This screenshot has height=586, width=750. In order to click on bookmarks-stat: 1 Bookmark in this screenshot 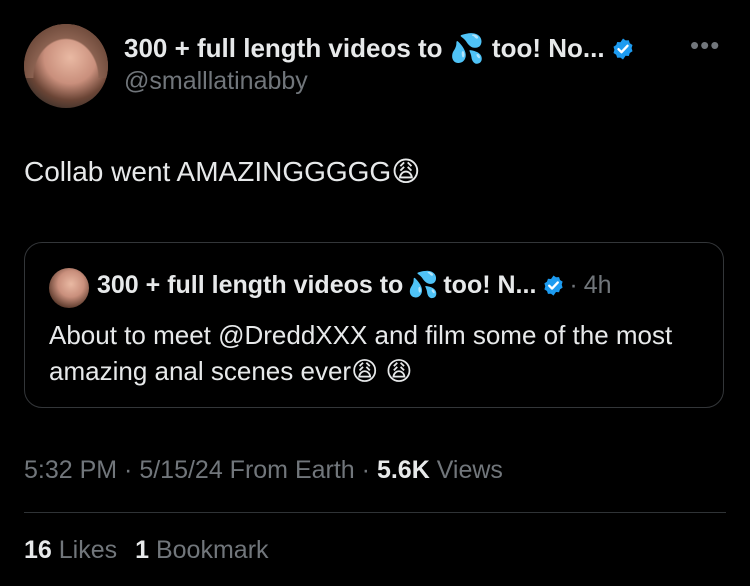, I will do `click(201, 550)`.